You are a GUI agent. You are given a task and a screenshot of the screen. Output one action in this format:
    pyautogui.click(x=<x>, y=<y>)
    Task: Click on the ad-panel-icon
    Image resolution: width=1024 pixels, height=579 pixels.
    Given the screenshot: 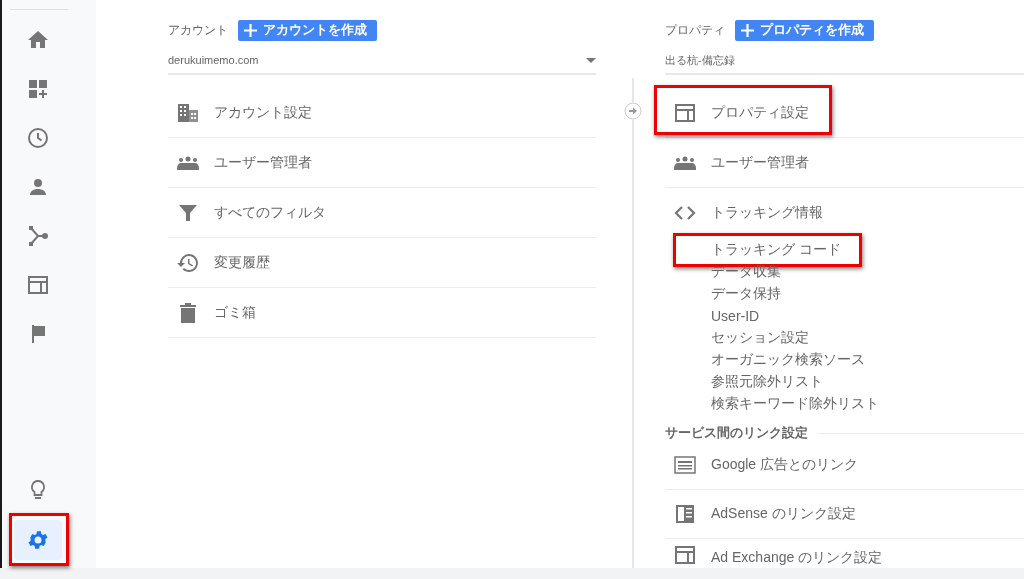 What is the action you would take?
    pyautogui.click(x=685, y=465)
    